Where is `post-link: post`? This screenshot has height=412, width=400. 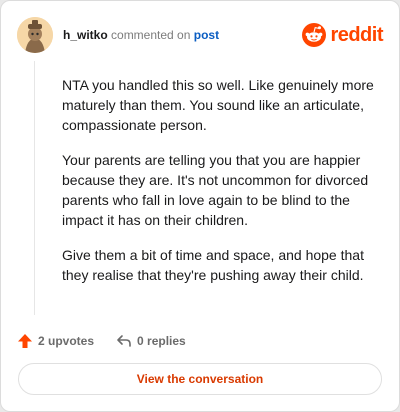
post-link: post is located at coordinates (206, 35).